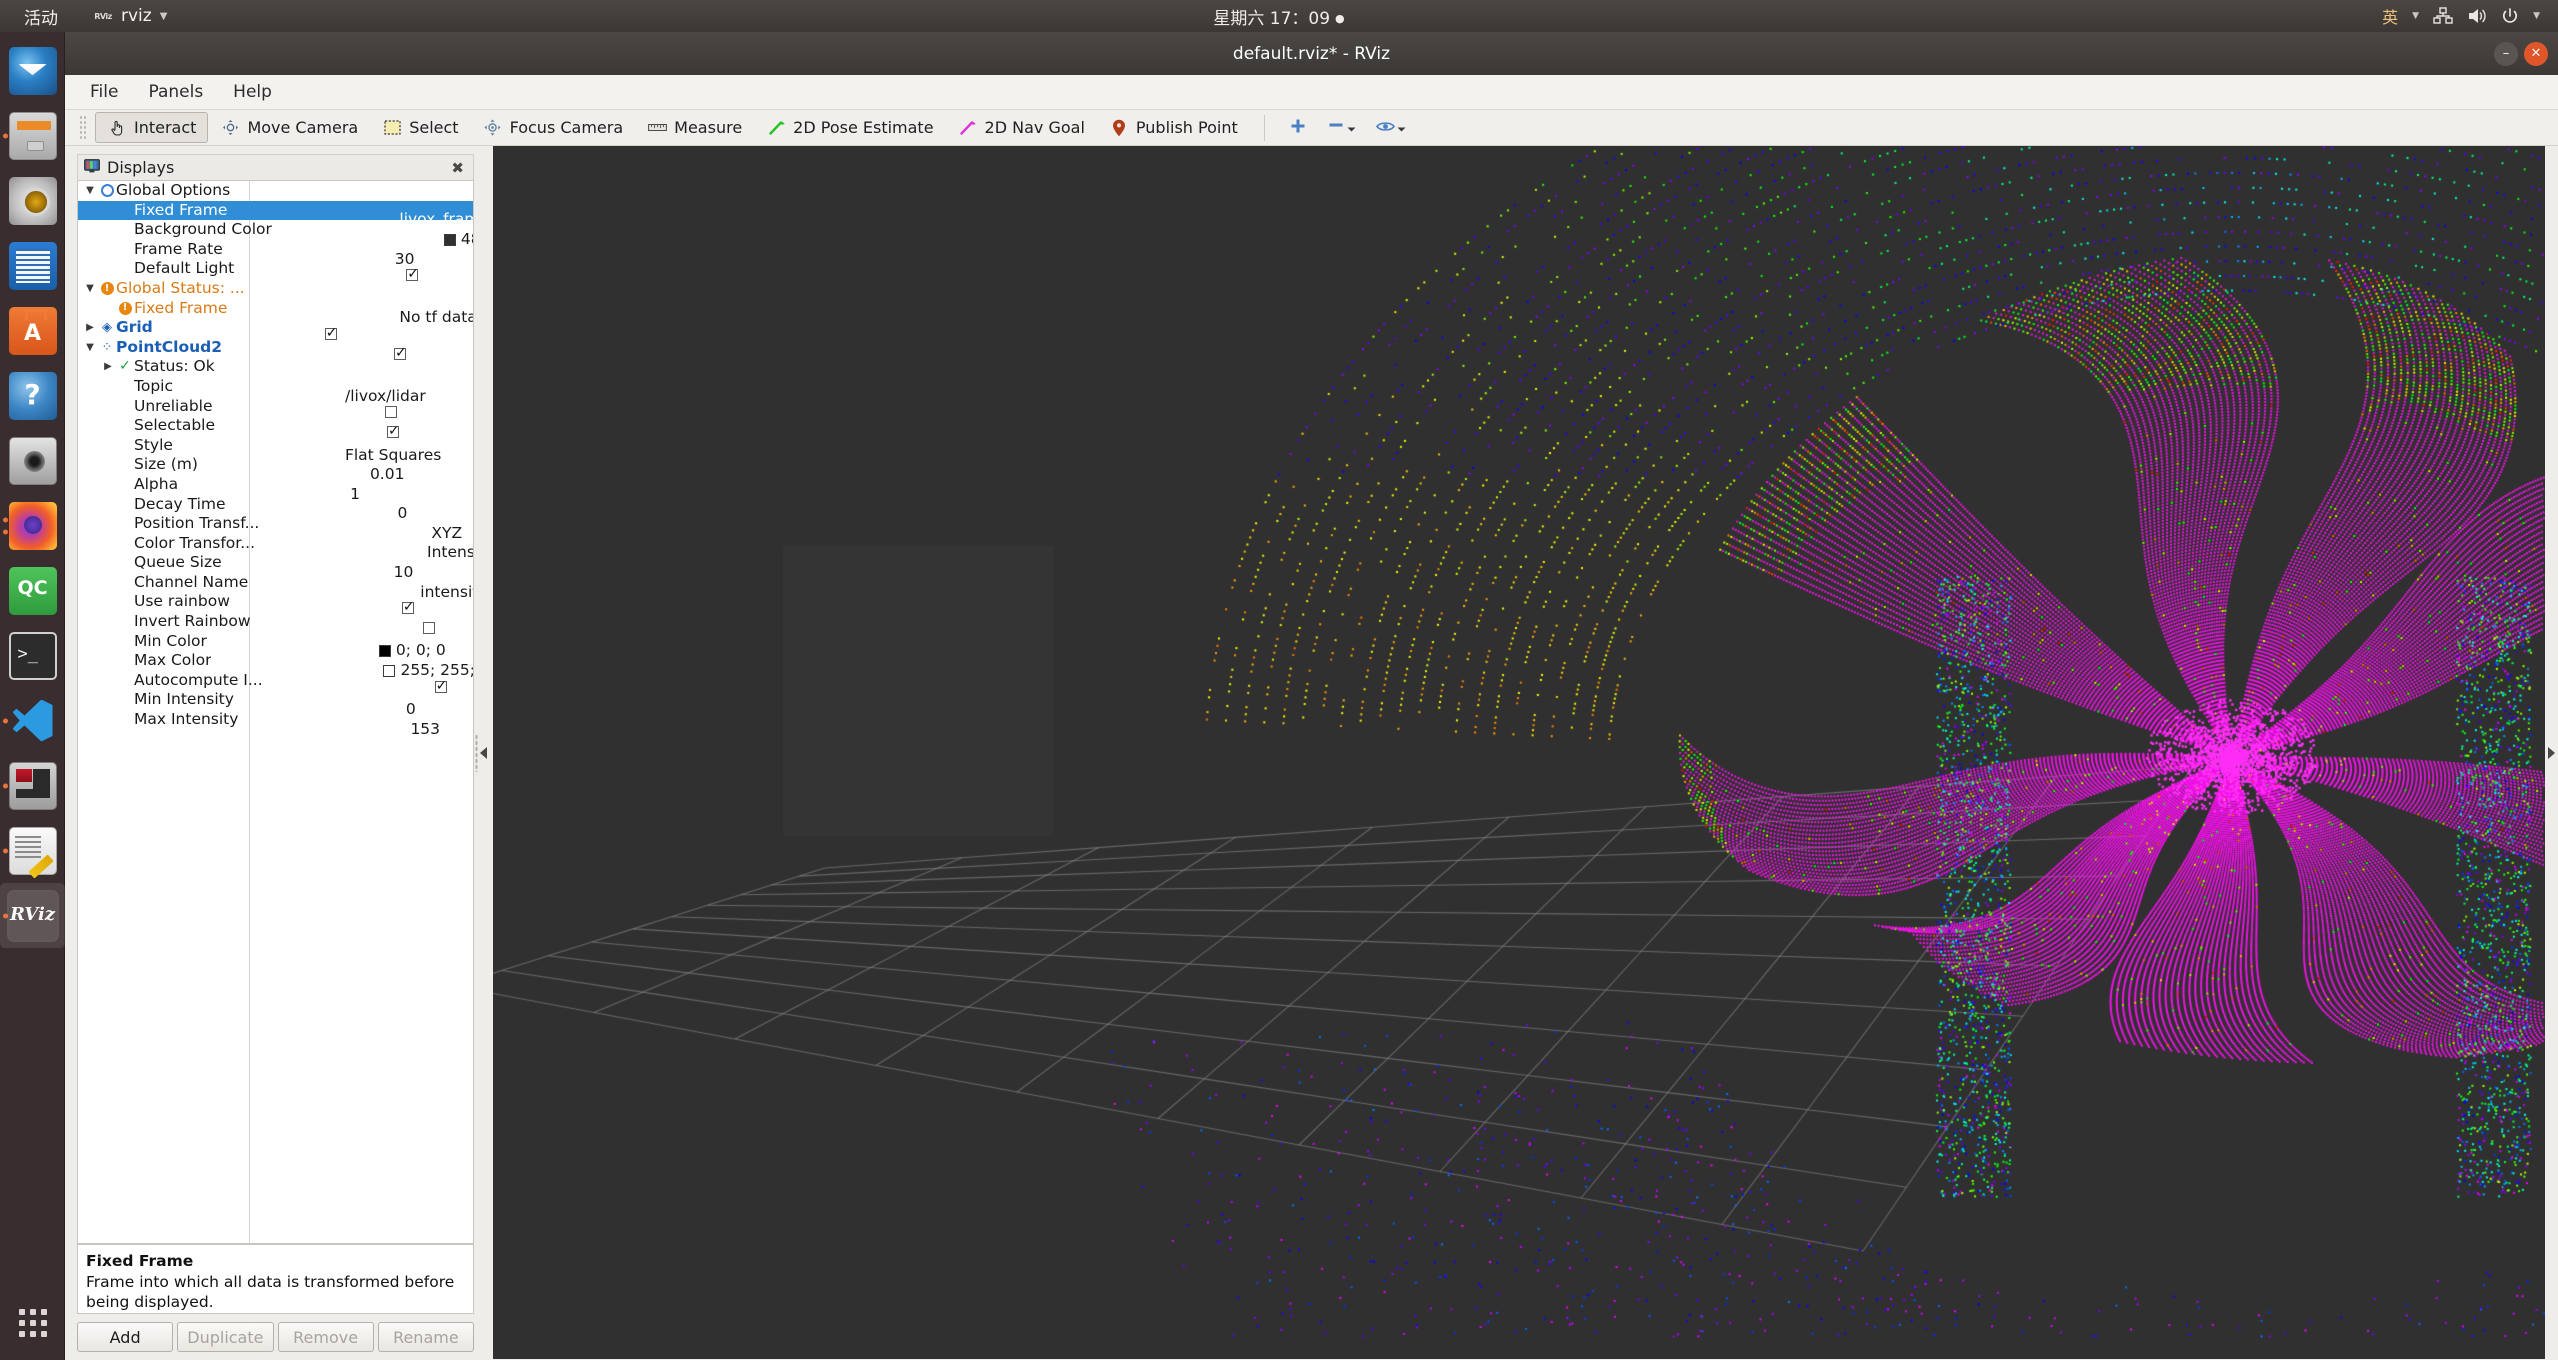 The image size is (2558, 1360). I want to click on property-value: XYZ, so click(446, 534).